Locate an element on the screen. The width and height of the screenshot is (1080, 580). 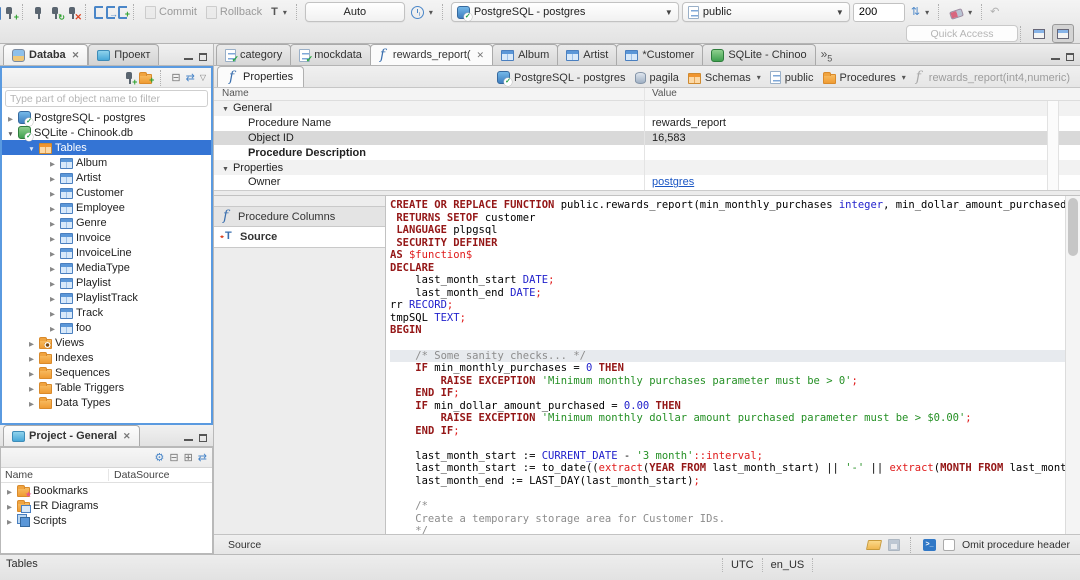
disconnect-all-icon: ✕ is located at coordinates (73, 13).